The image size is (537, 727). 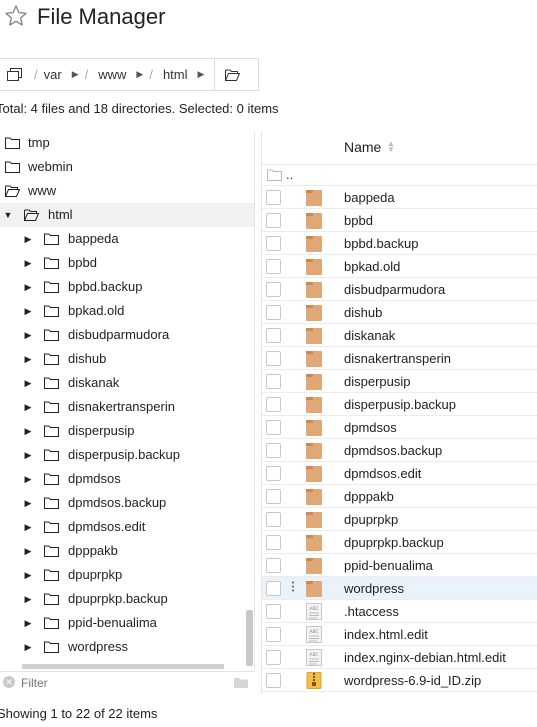 I want to click on filter-input, so click(x=123, y=683).